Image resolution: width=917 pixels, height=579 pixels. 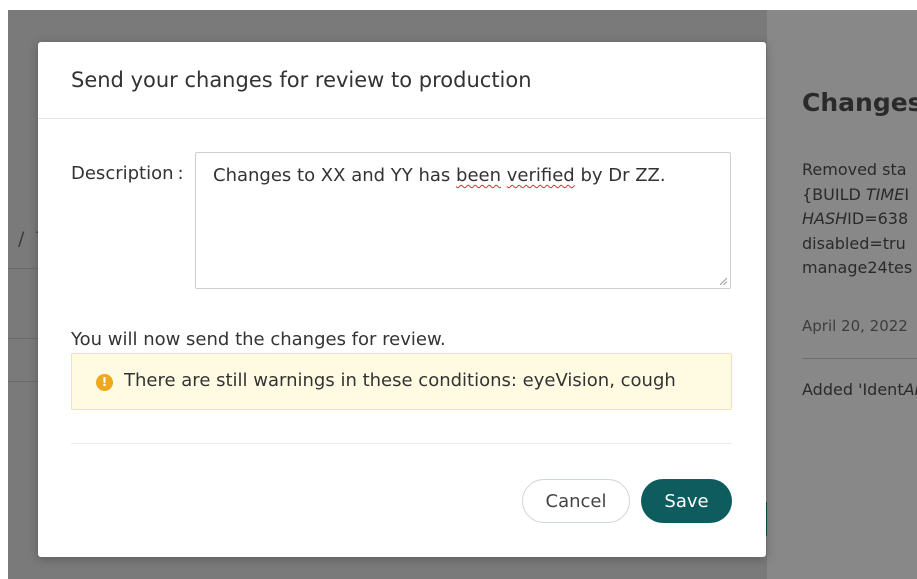 What do you see at coordinates (458, 5) in the screenshot?
I see `background-top-strip` at bounding box center [458, 5].